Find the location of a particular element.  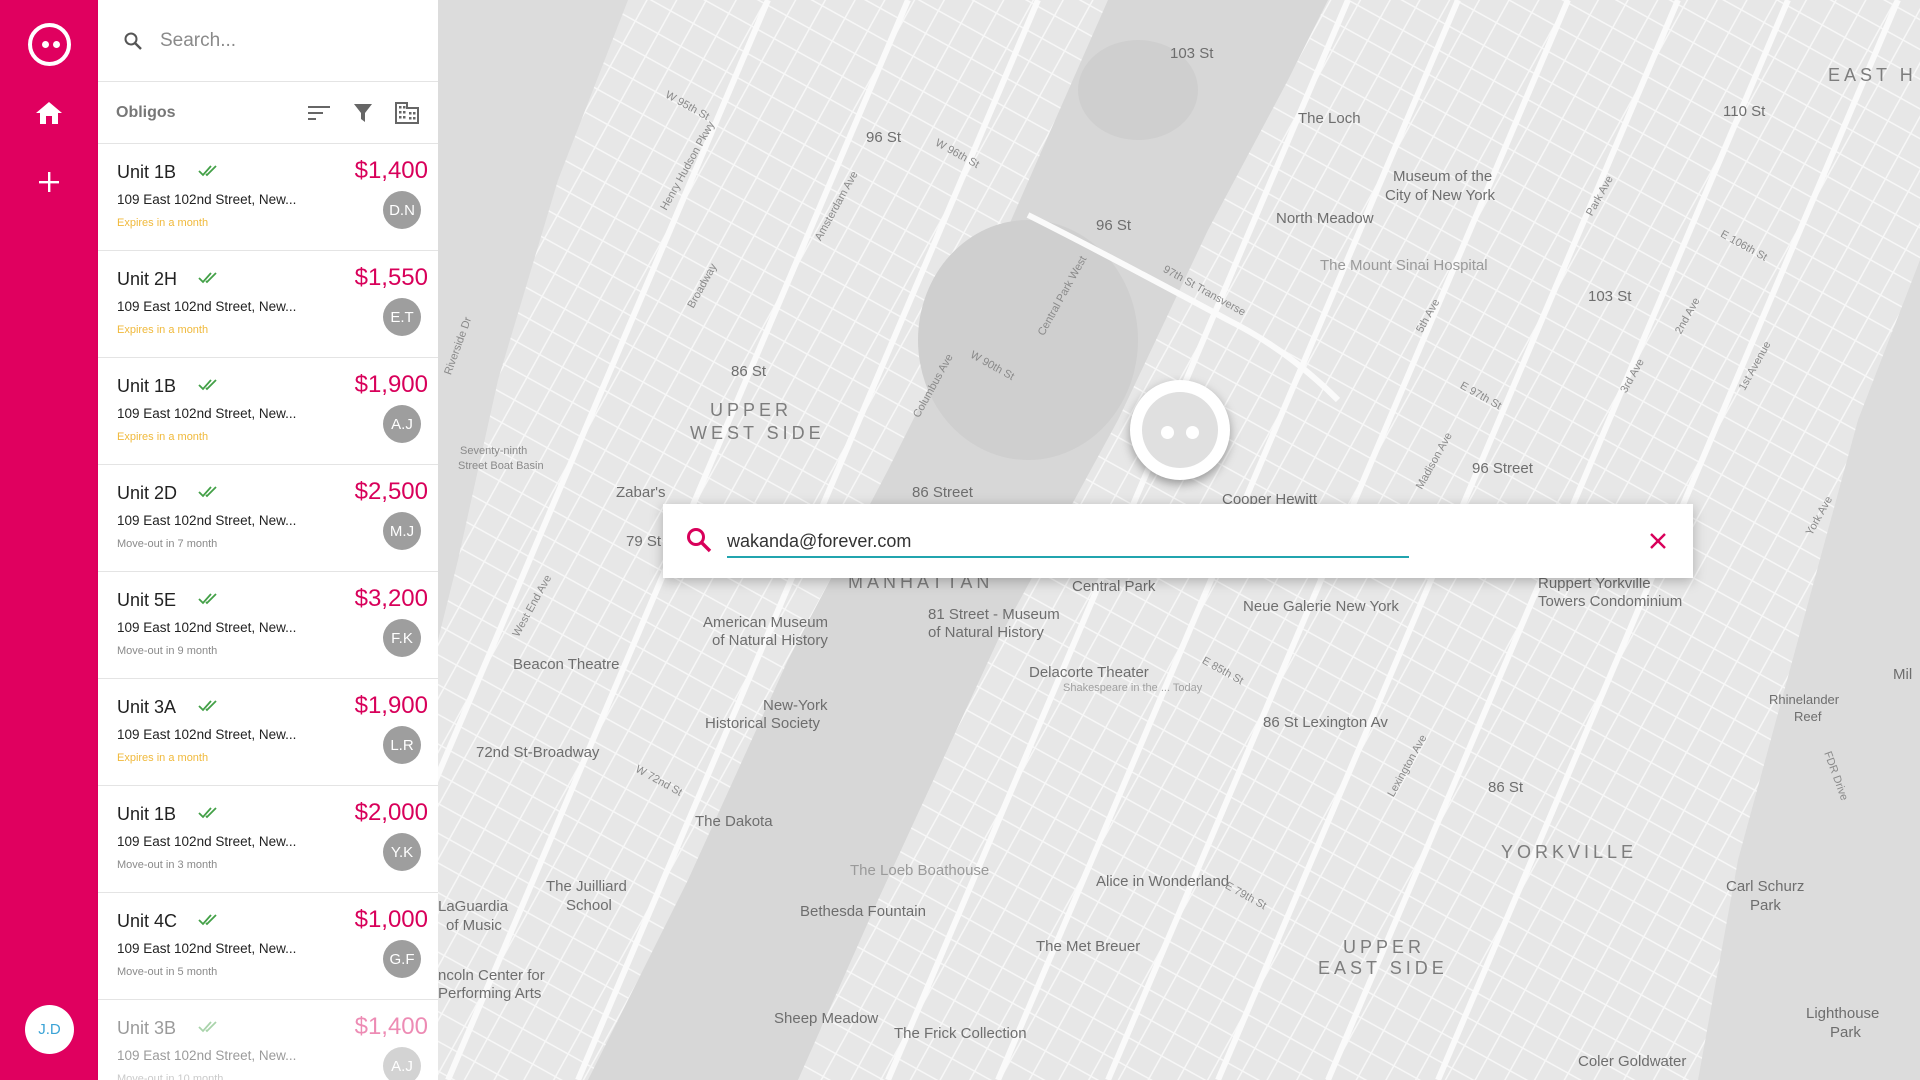

logo-eye-right is located at coordinates (56, 44).